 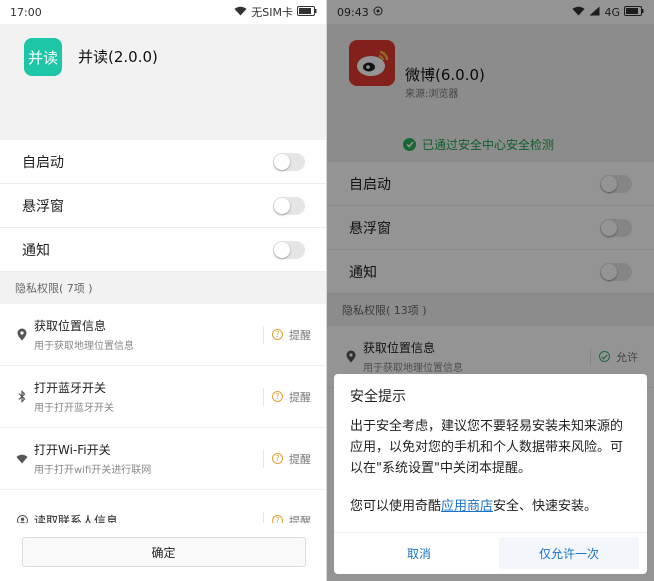 I want to click on dialog-divider, so click(x=490, y=532).